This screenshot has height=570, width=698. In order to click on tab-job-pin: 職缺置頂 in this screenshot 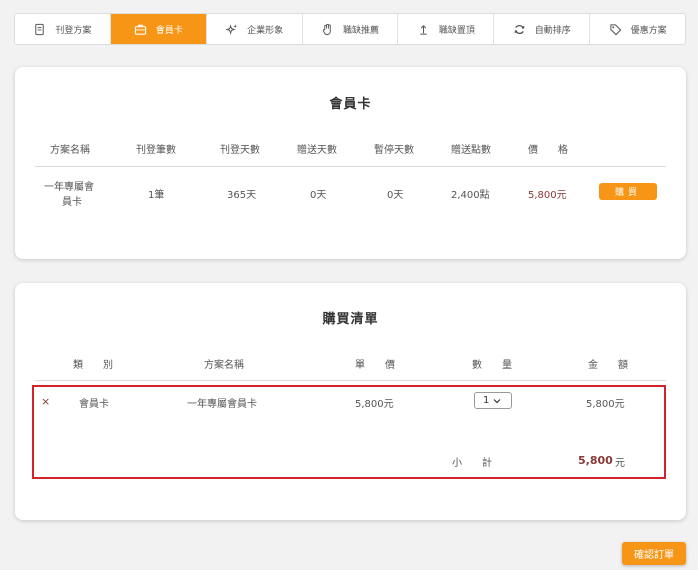, I will do `click(446, 29)`.